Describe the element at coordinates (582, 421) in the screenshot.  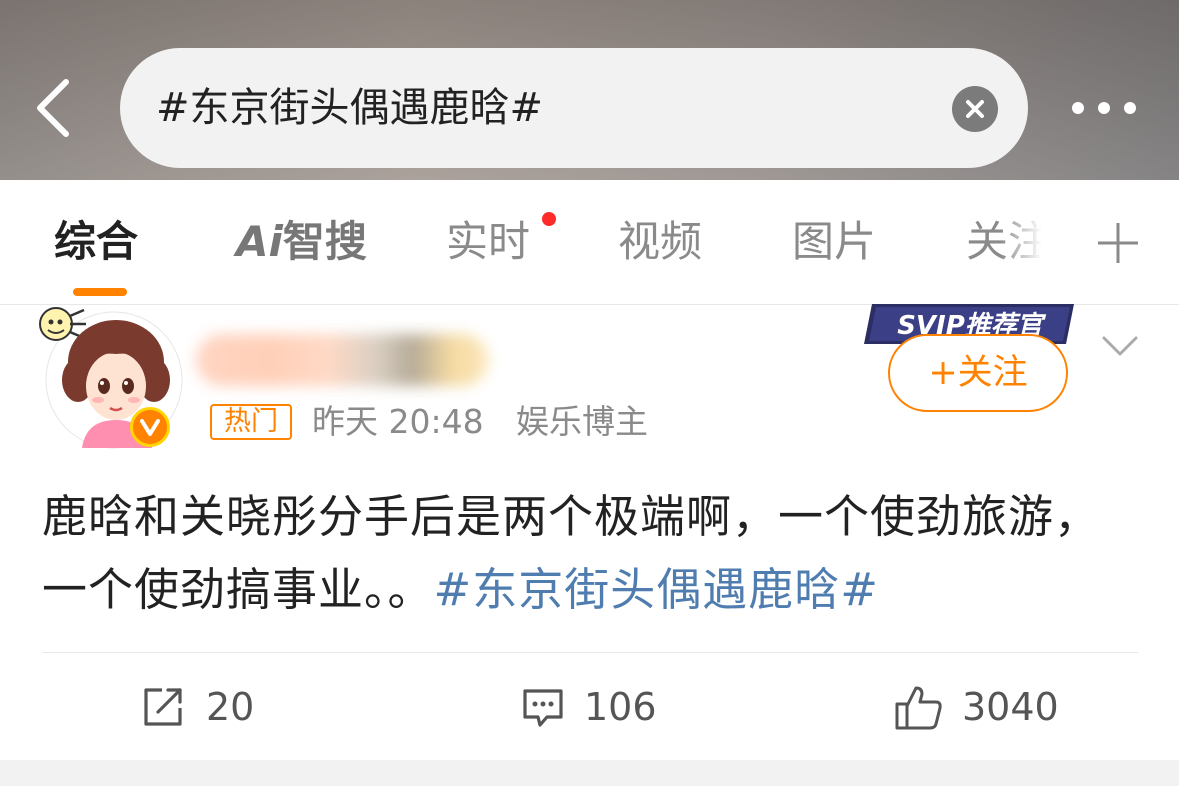
I see `user-category: 娱乐博主` at that location.